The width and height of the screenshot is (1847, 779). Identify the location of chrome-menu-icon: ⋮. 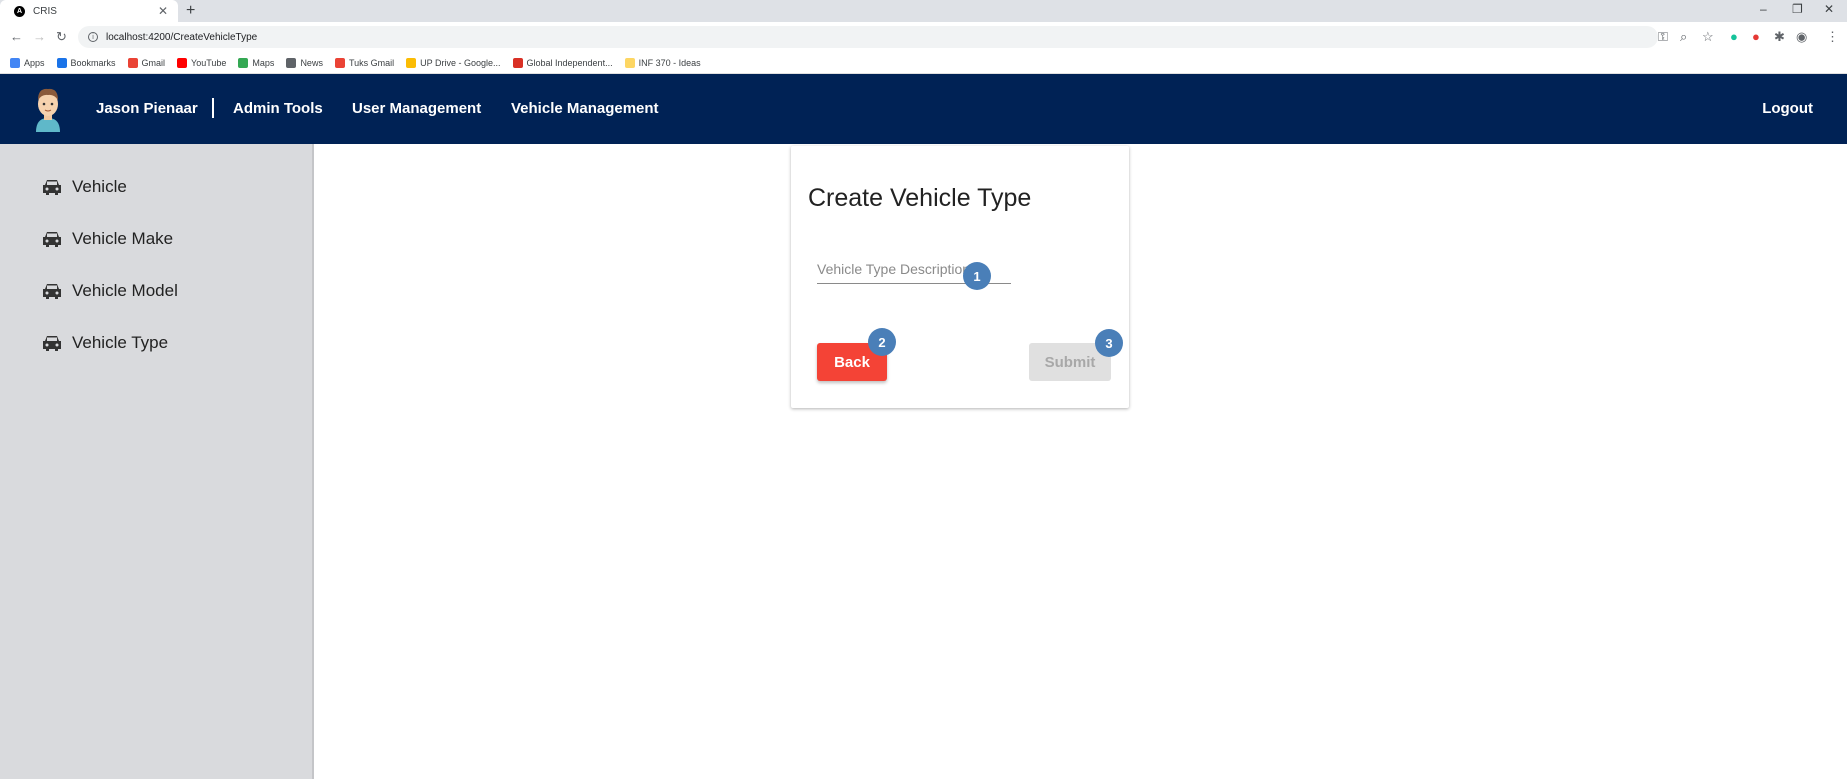
(1832, 37).